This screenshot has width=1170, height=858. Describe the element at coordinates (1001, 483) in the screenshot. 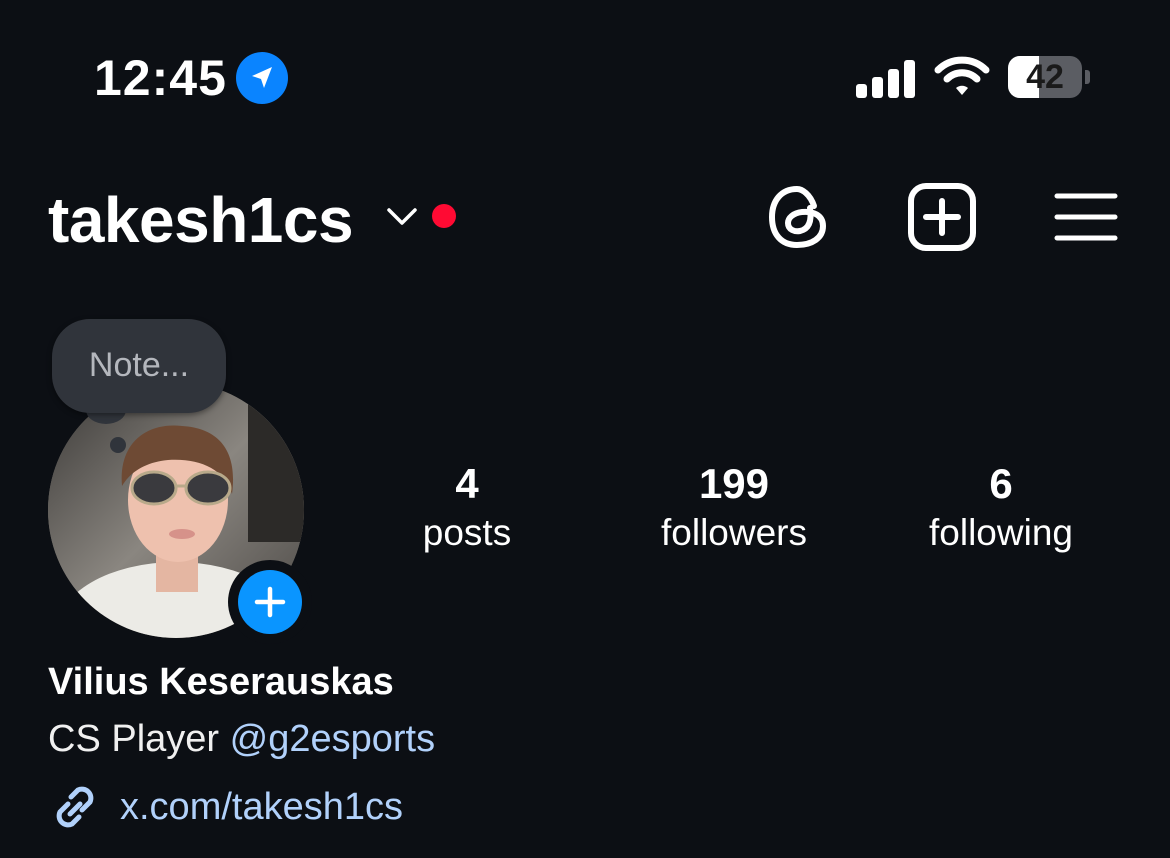

I see `stat-value: 6` at that location.